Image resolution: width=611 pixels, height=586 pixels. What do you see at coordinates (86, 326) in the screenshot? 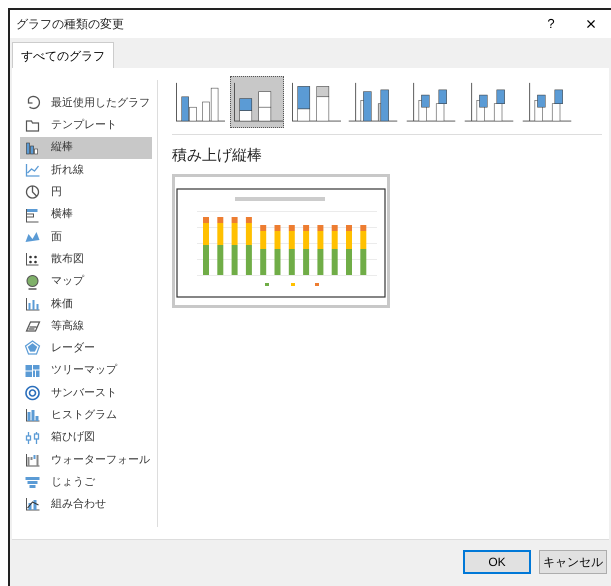
I see `sidebar-item: 等高線` at bounding box center [86, 326].